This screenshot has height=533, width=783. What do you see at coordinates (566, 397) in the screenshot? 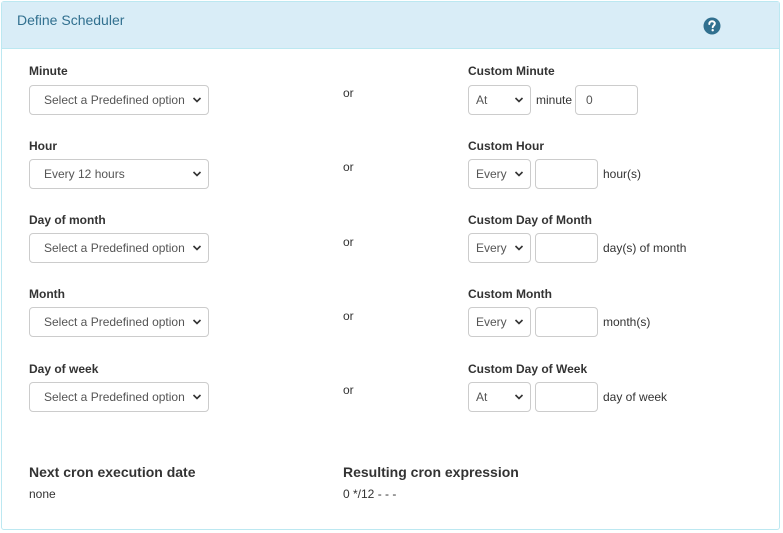
I see `custom-day-of-week-input` at bounding box center [566, 397].